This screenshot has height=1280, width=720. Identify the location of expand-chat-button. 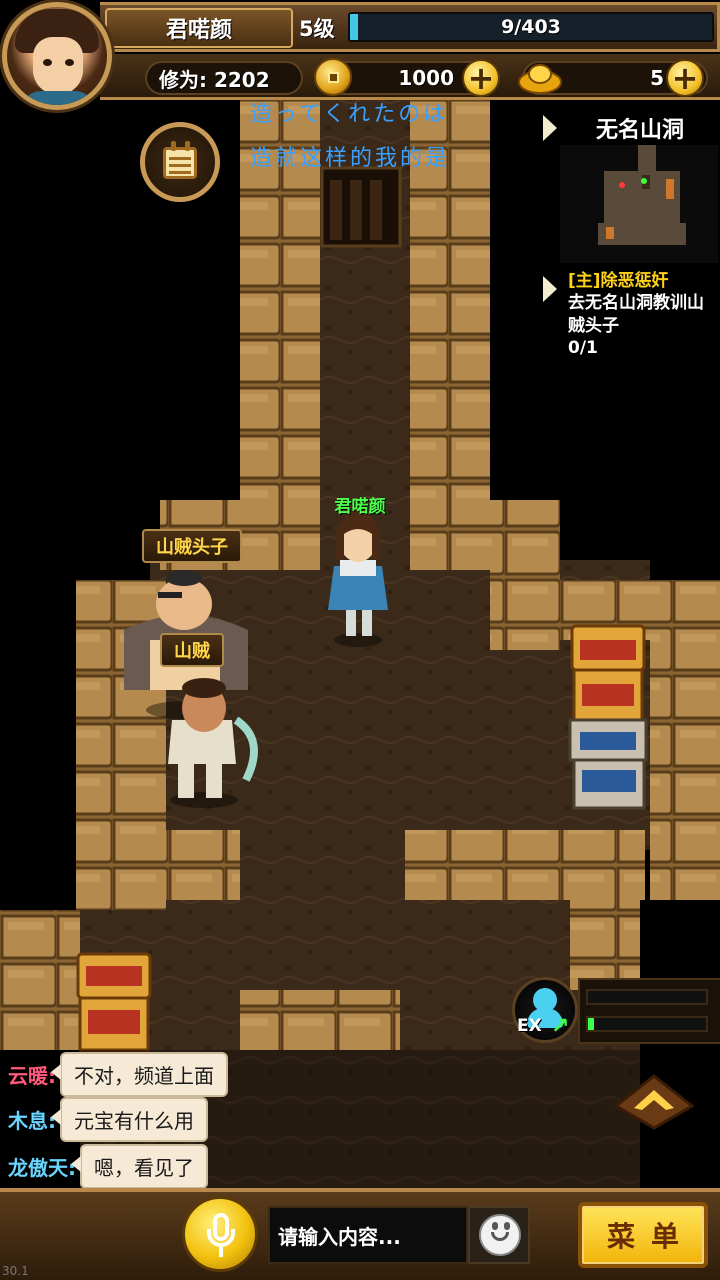
(654, 1102).